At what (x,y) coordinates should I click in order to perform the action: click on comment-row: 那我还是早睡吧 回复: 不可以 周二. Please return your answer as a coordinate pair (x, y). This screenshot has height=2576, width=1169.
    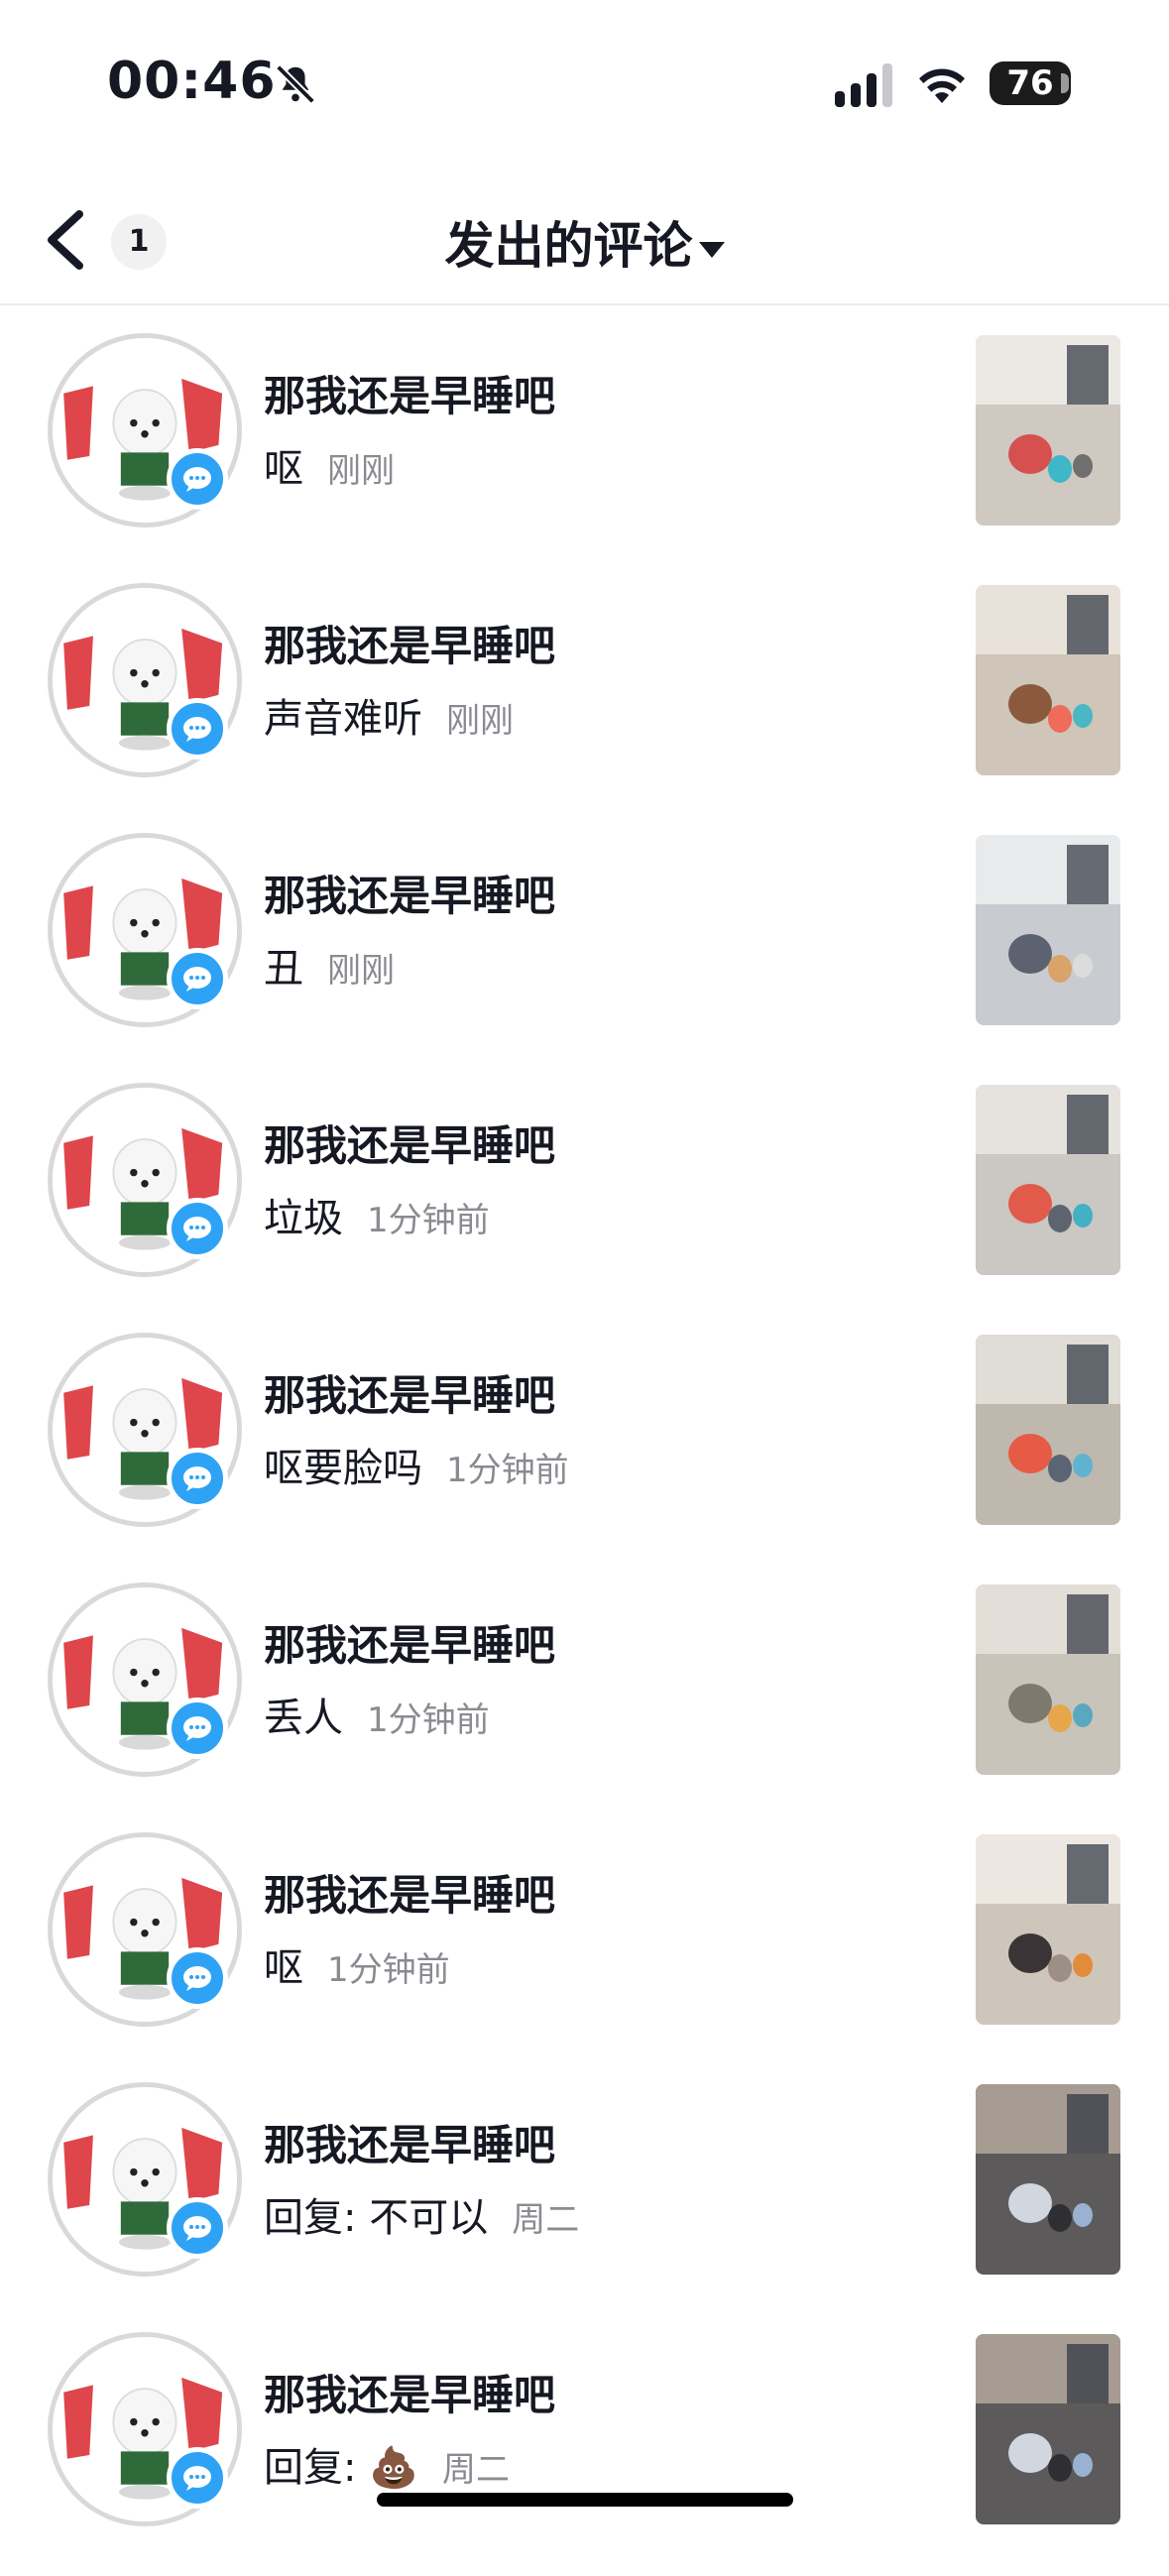
    Looking at the image, I should click on (584, 2201).